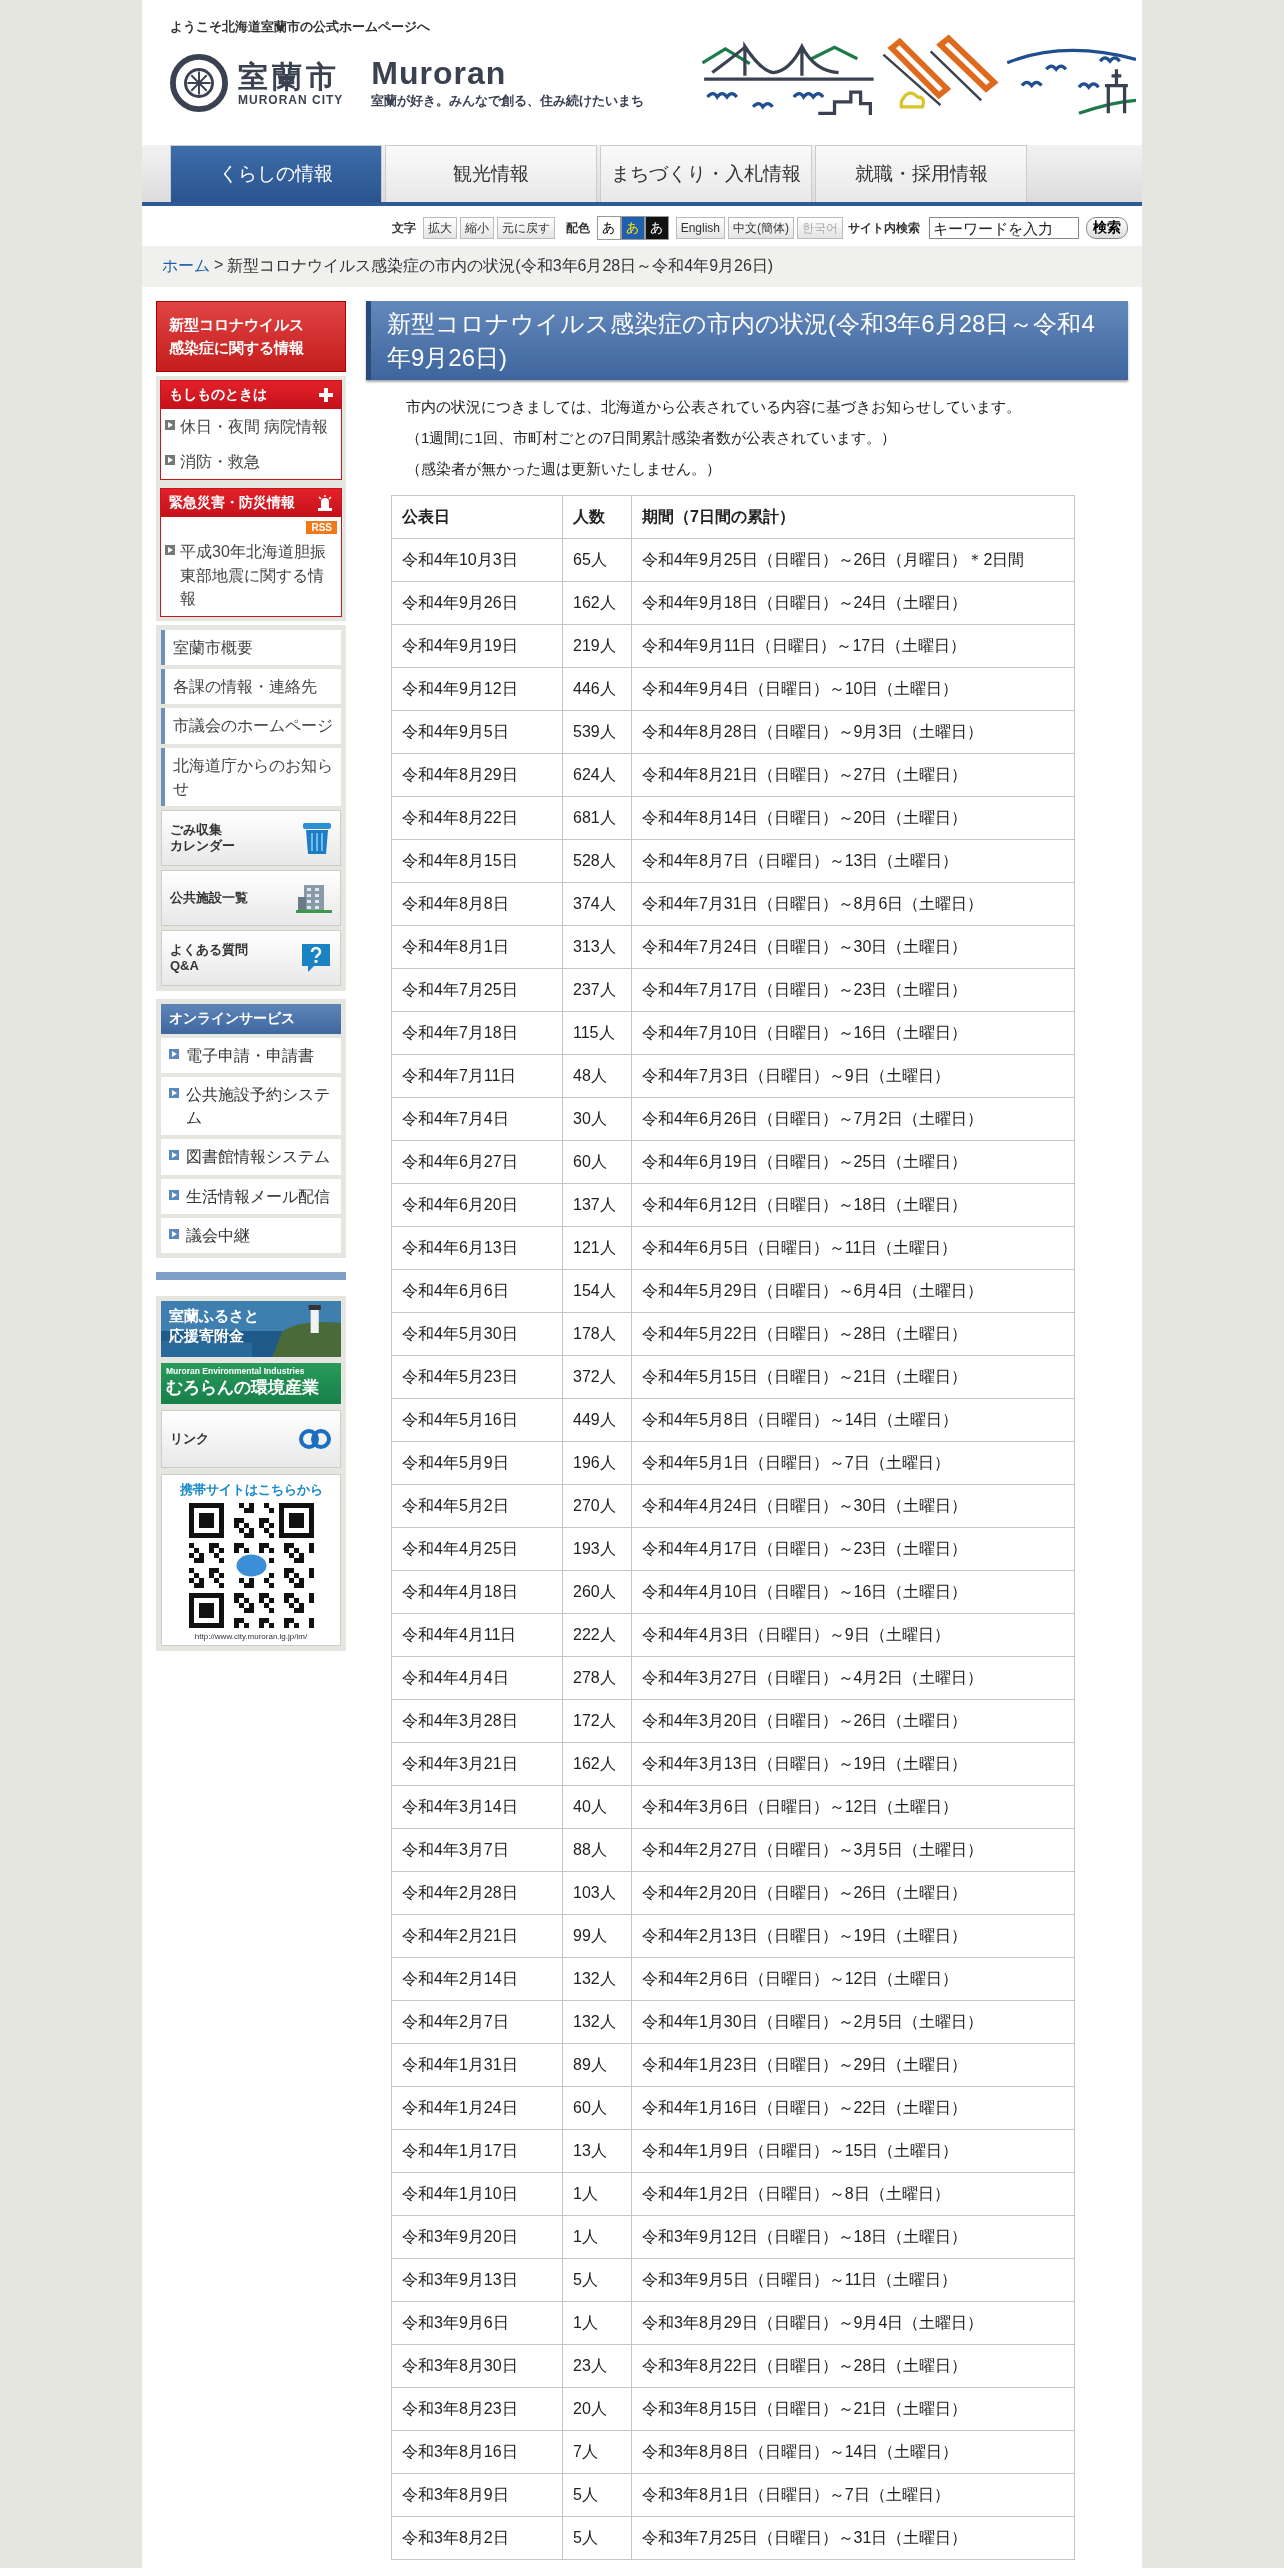 This screenshot has height=2568, width=1284. Describe the element at coordinates (597, 1291) in the screenshot. I see `table-cell: 154人` at that location.